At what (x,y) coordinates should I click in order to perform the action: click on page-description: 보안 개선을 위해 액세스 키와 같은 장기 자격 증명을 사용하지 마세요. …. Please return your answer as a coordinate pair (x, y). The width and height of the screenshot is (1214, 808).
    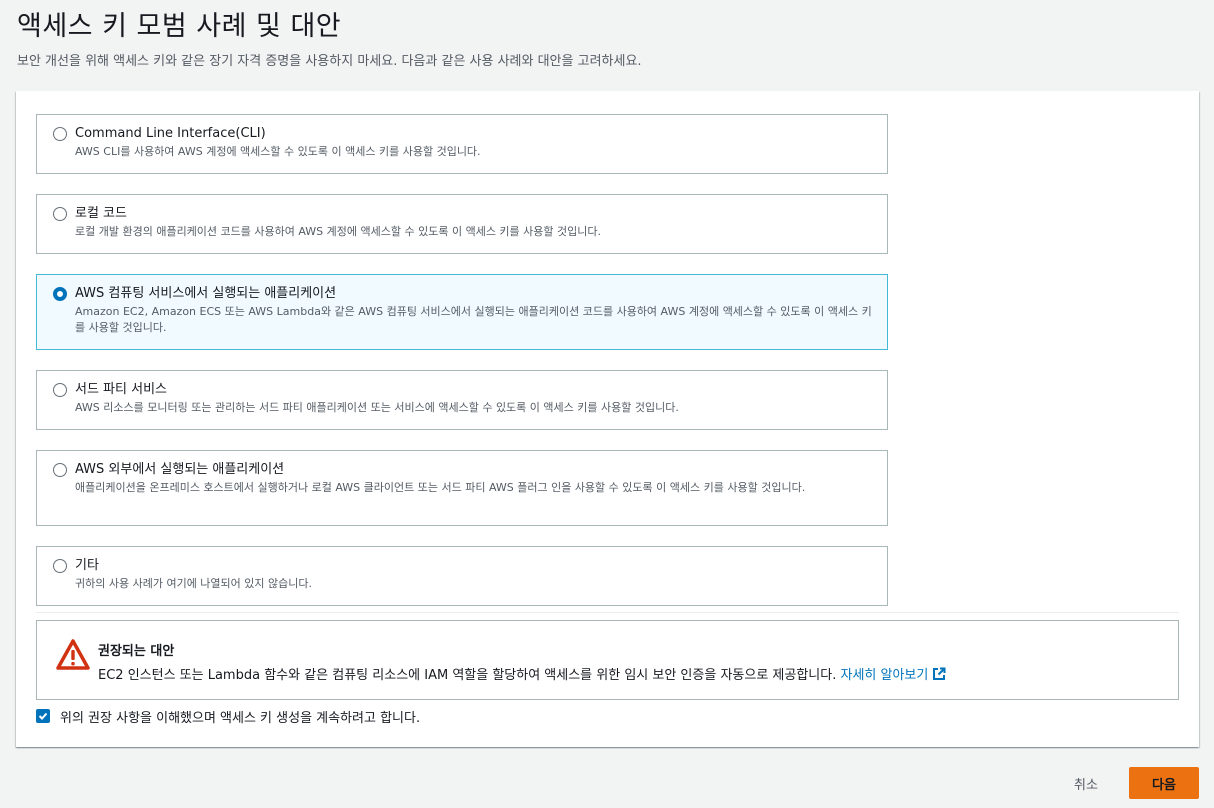
    Looking at the image, I should click on (329, 61).